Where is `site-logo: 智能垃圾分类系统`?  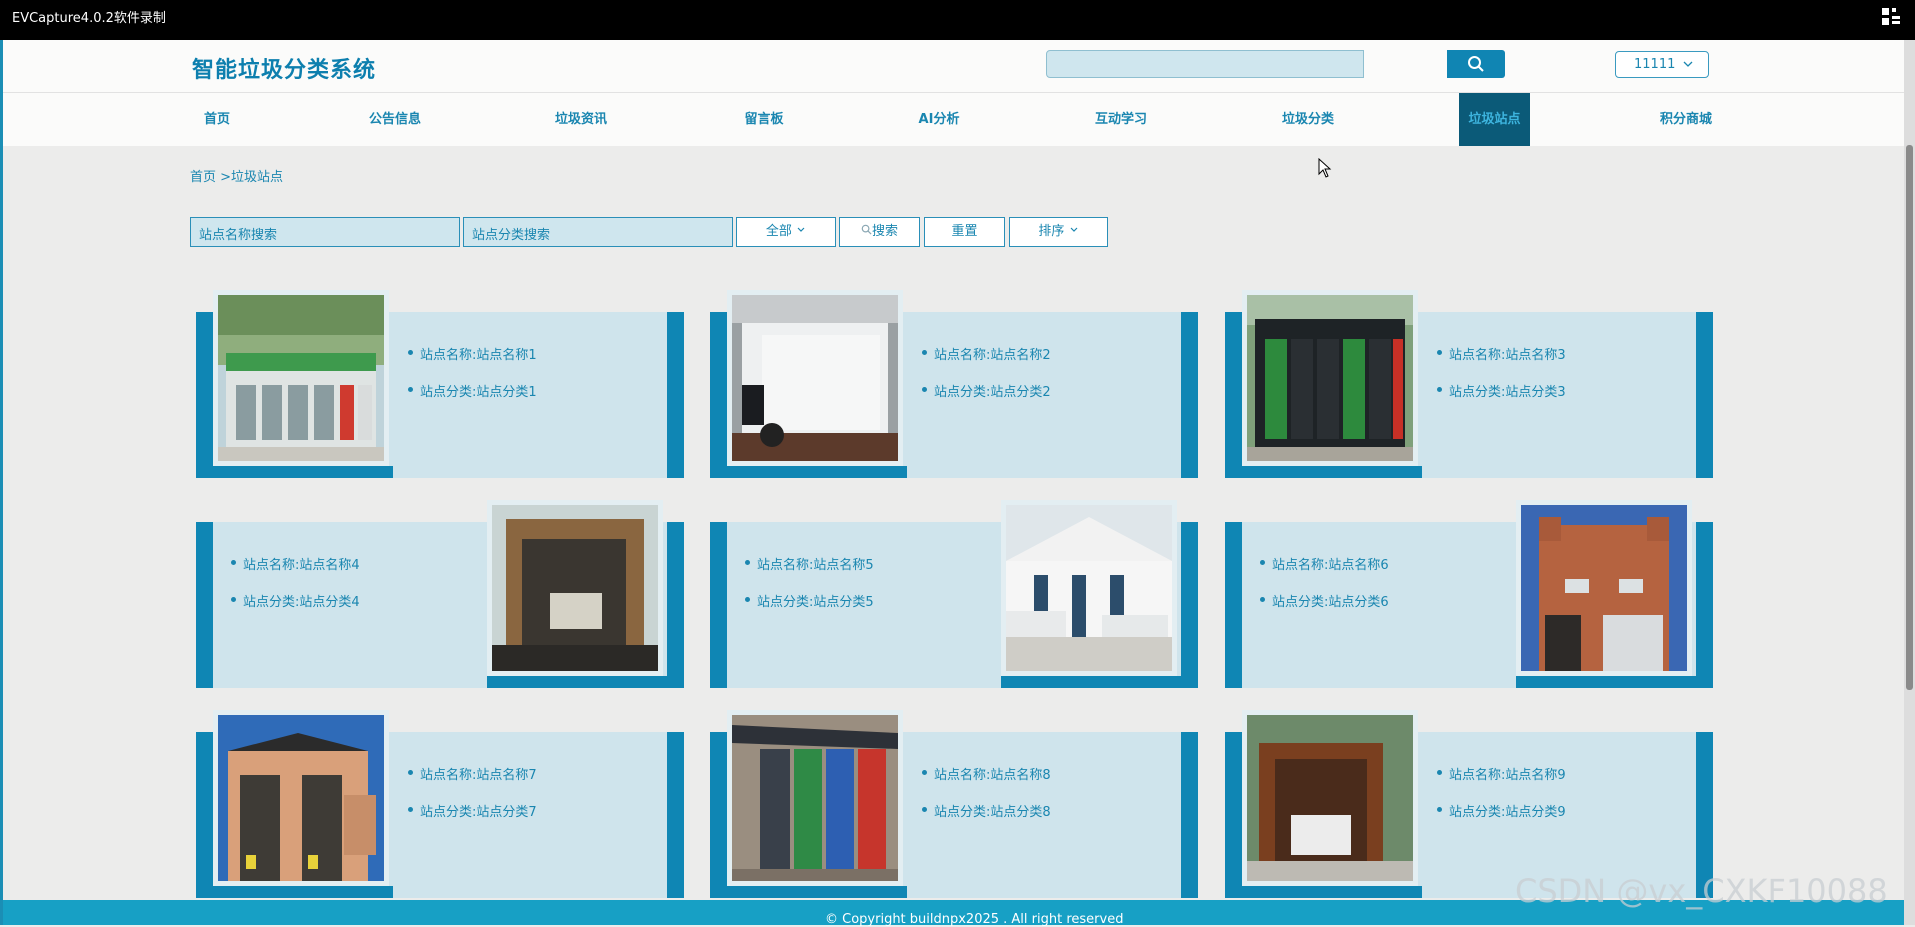 site-logo: 智能垃圾分类系统 is located at coordinates (284, 68).